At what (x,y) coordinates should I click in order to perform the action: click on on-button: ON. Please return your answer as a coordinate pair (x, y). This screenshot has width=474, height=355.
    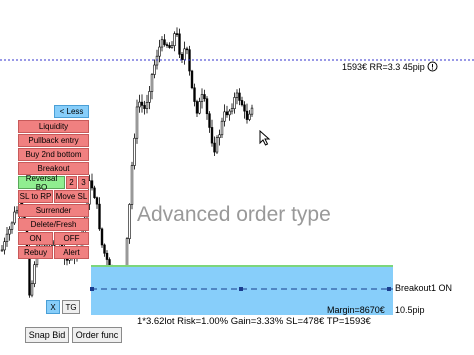
    Looking at the image, I should click on (35, 238).